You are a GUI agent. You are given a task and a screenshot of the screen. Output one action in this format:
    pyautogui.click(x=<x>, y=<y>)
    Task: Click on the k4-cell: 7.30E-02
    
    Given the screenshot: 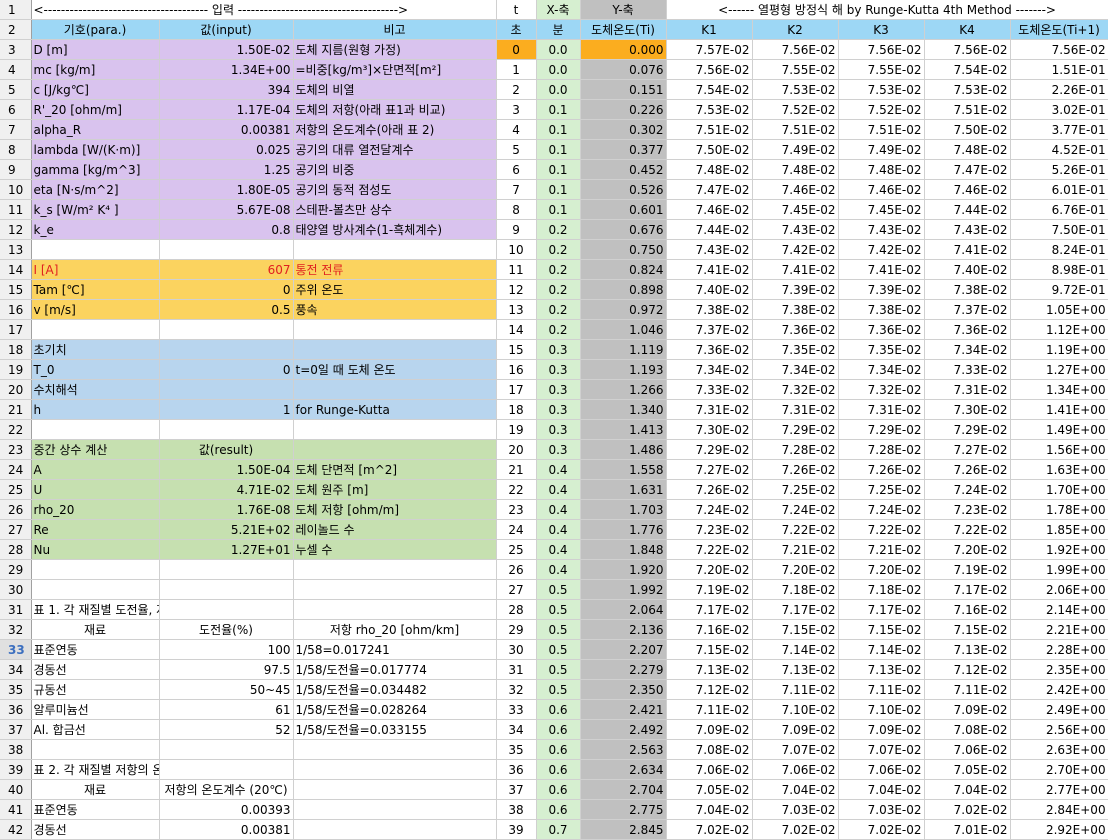 What is the action you would take?
    pyautogui.click(x=967, y=409)
    